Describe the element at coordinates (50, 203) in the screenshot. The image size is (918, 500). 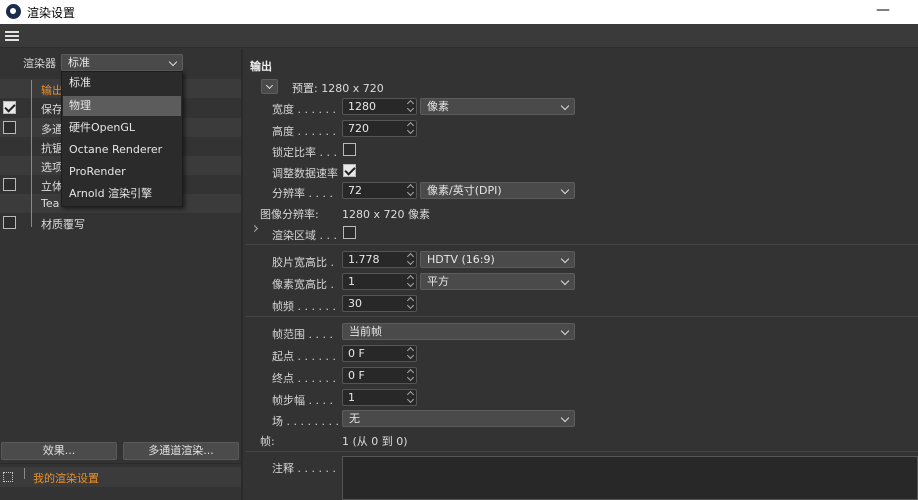
I see `tree-item-team-render: Tea` at that location.